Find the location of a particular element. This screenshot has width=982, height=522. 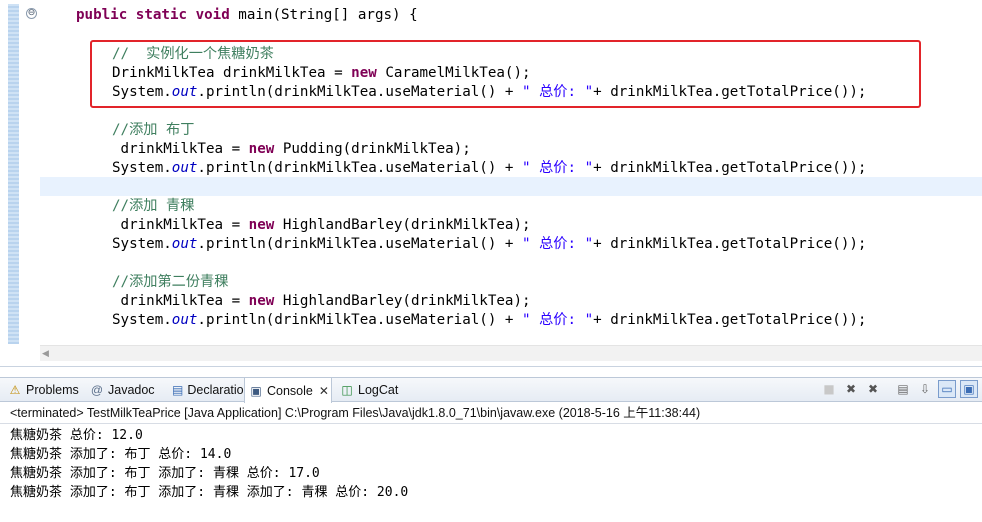

scroll-lock-icon: ⇩ is located at coordinates (925, 389).